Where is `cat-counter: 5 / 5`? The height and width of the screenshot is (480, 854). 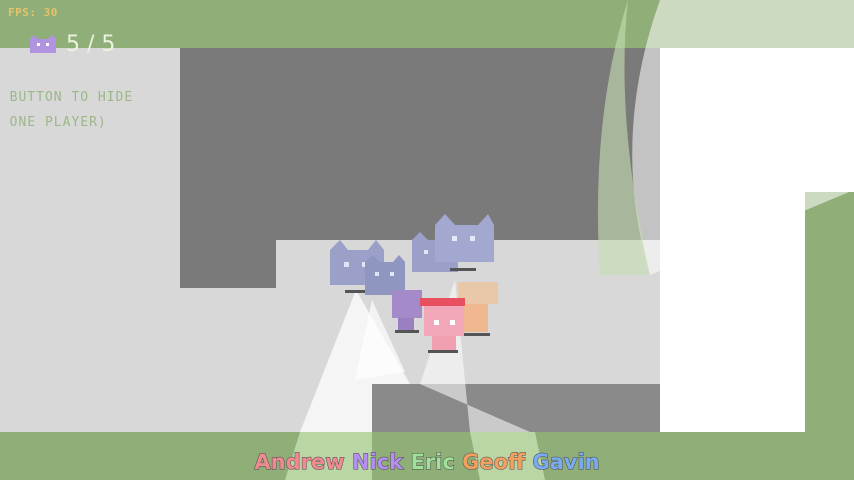
cat-counter: 5 / 5 is located at coordinates (72, 44).